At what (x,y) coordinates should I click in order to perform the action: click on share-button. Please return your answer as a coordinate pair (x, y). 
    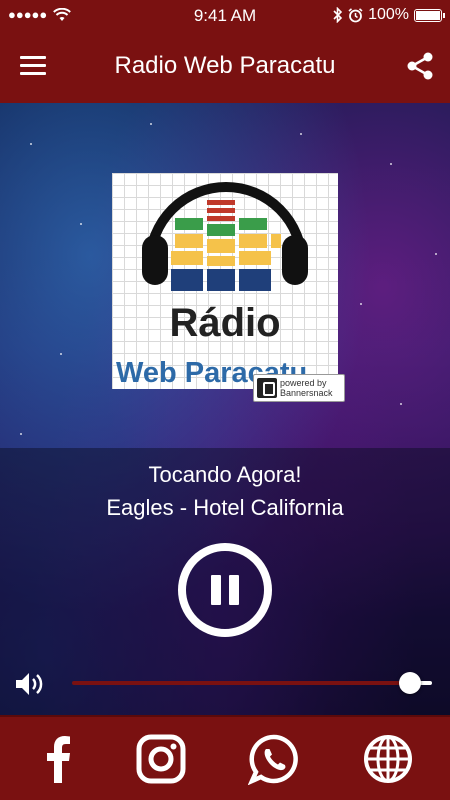
    Looking at the image, I should click on (420, 66).